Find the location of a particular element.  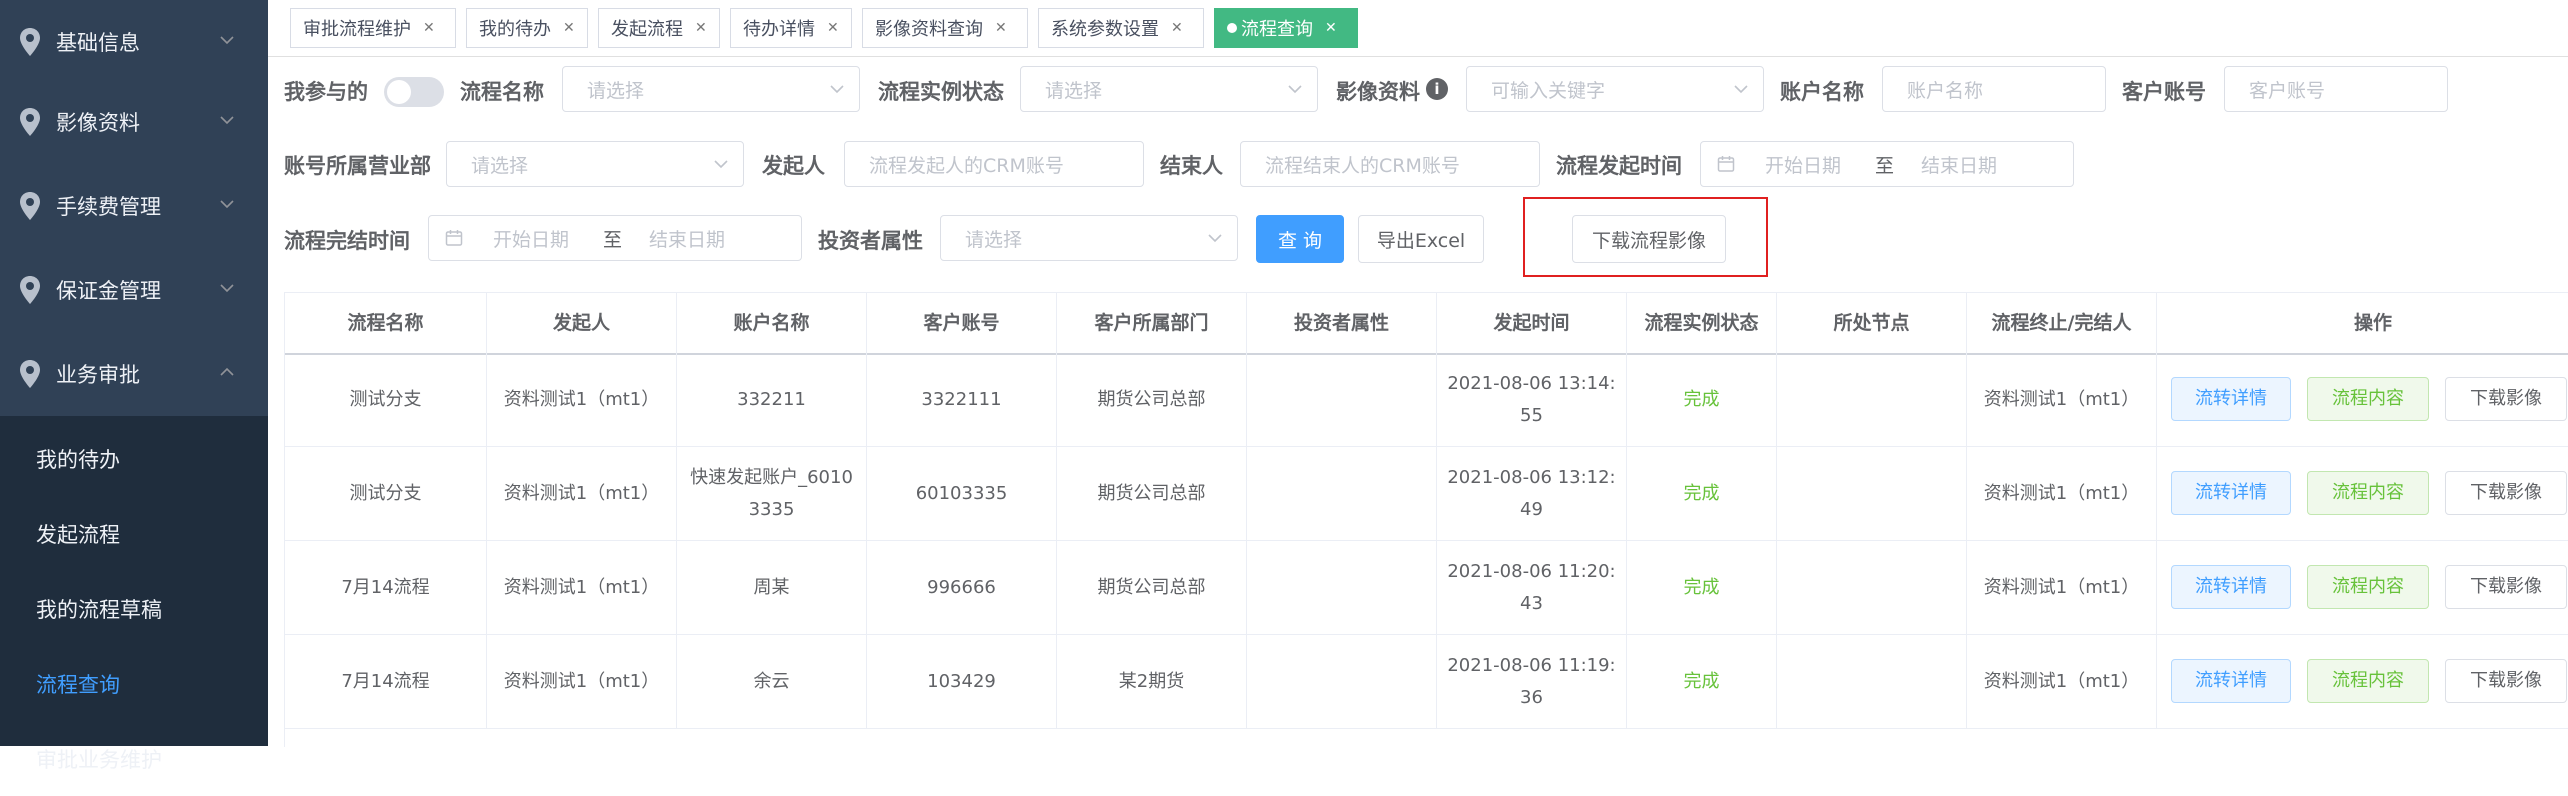

tab-label: 影像资料查询 is located at coordinates (929, 29).